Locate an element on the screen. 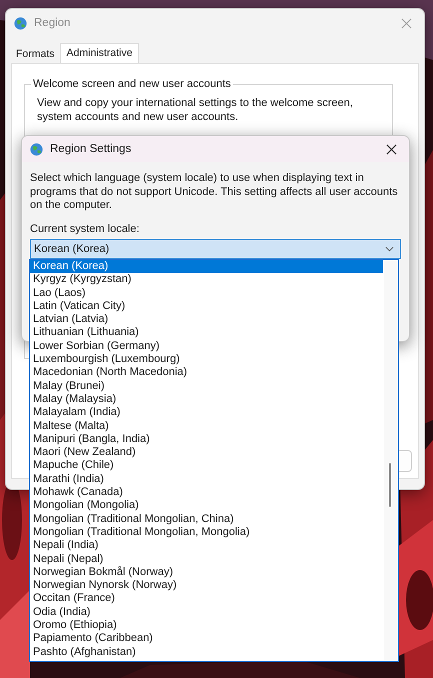 The width and height of the screenshot is (433, 678). list-item: Nepali (Nepal) is located at coordinates (207, 559).